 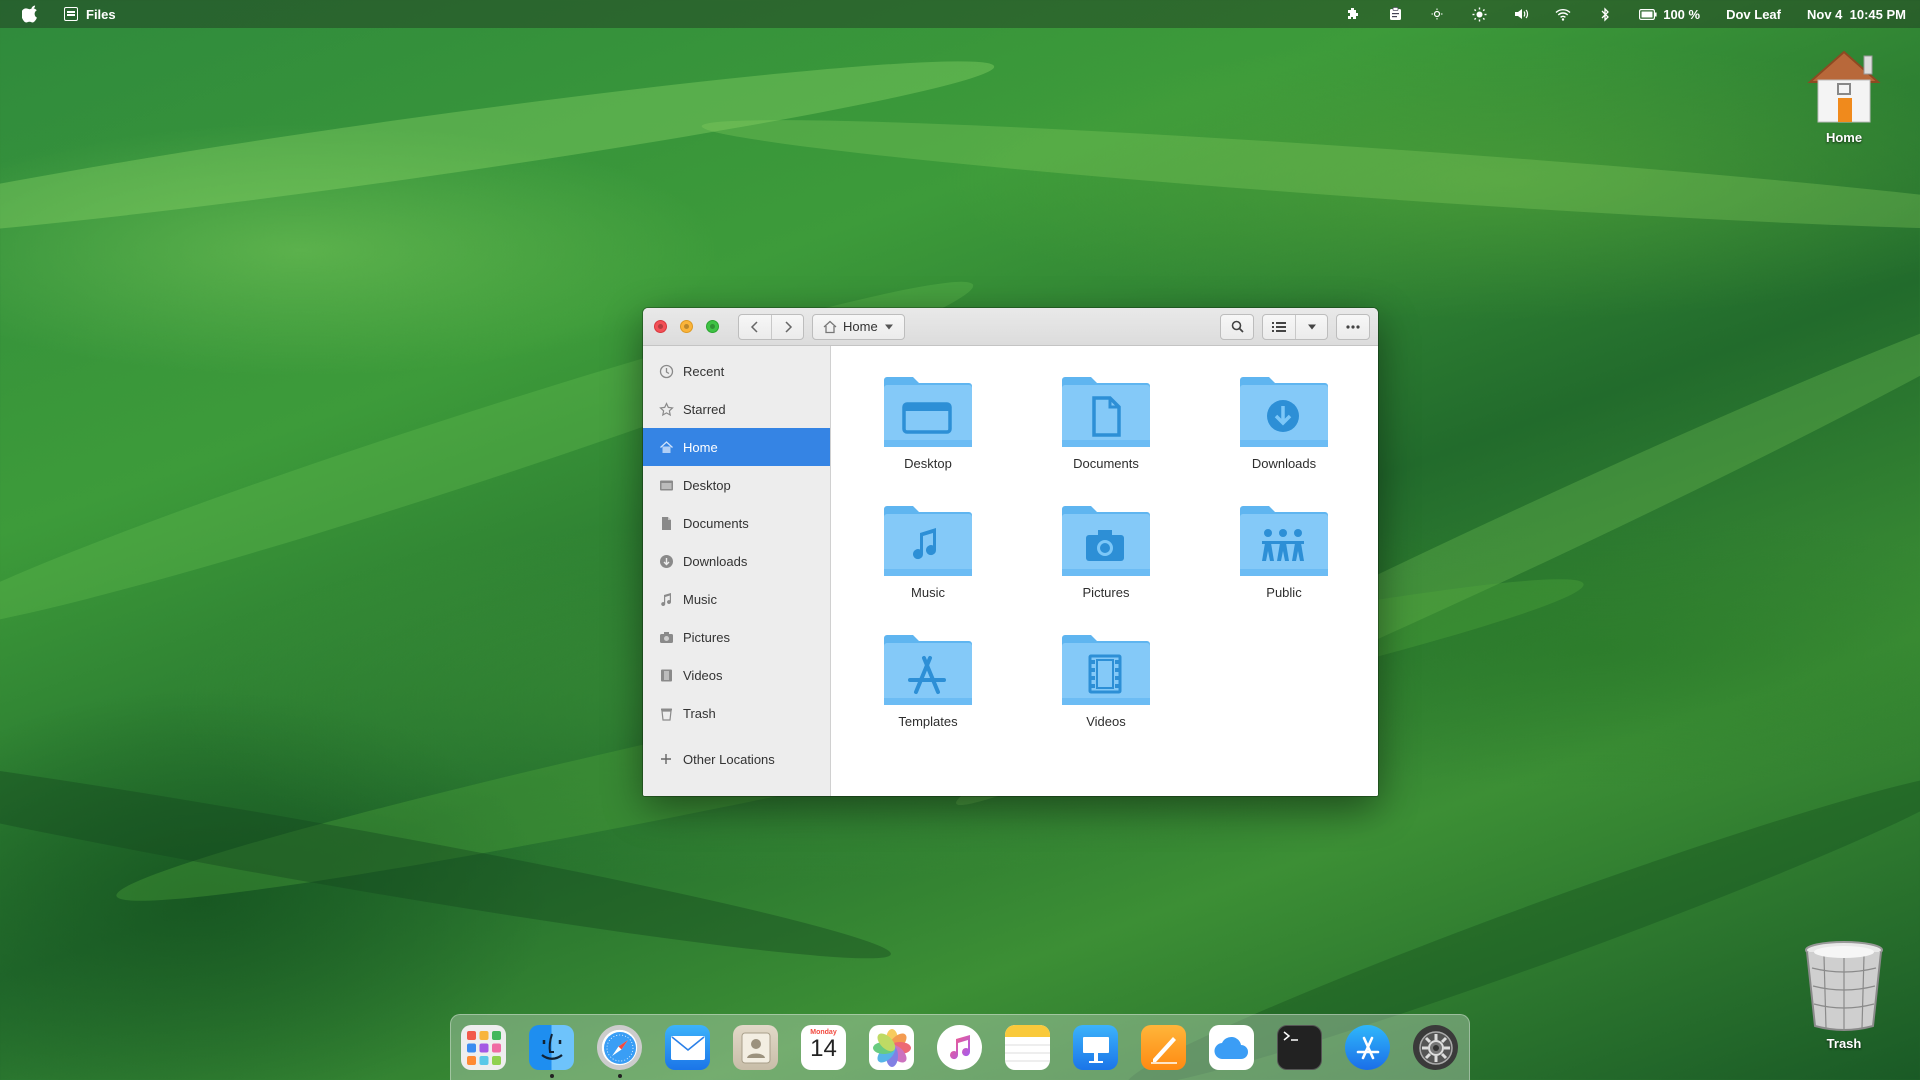 What do you see at coordinates (1844, 994) in the screenshot?
I see `desktop-trash-icon: Trash` at bounding box center [1844, 994].